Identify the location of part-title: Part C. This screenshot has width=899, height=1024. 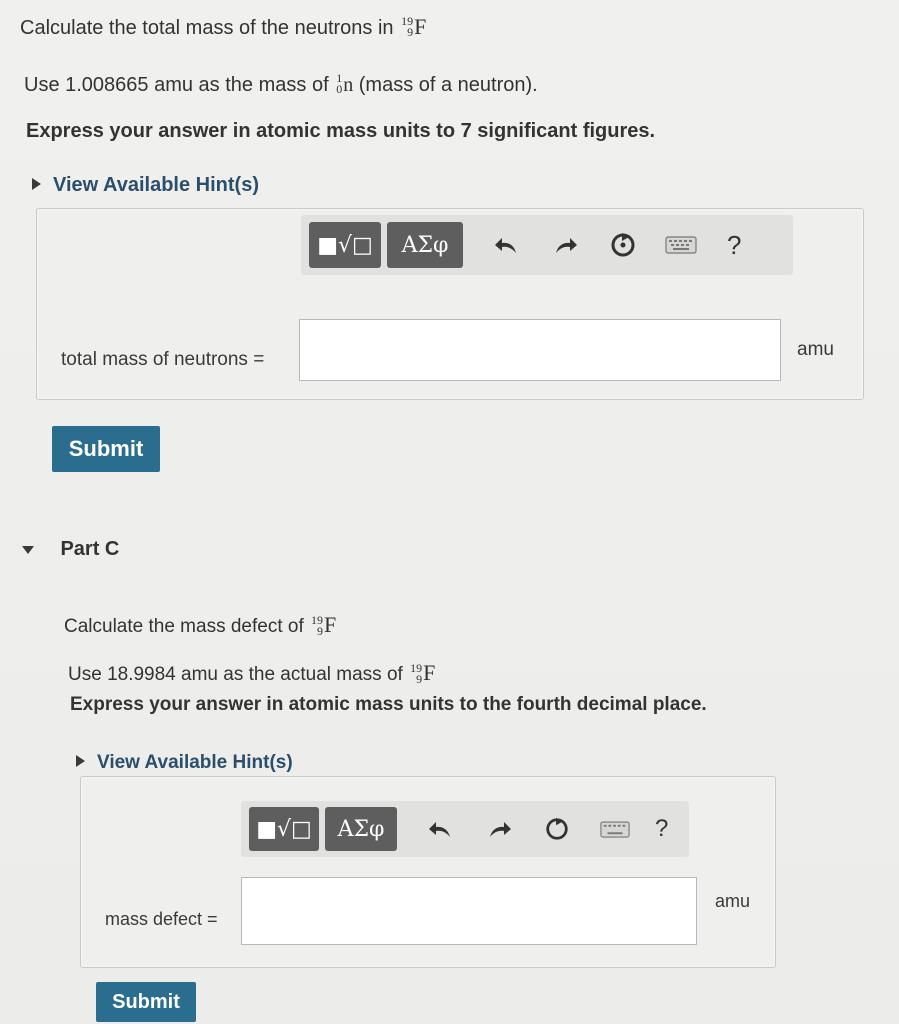
(90, 549).